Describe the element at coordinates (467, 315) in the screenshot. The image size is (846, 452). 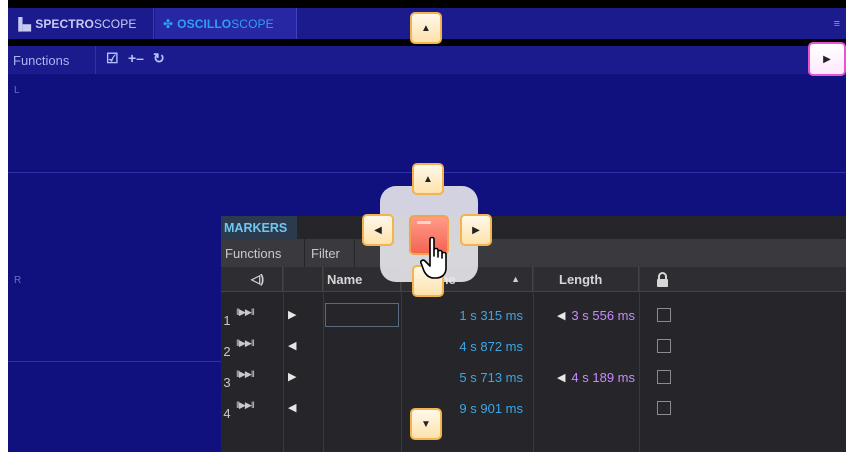
I see `marker-time: 1 s 315 ms` at that location.